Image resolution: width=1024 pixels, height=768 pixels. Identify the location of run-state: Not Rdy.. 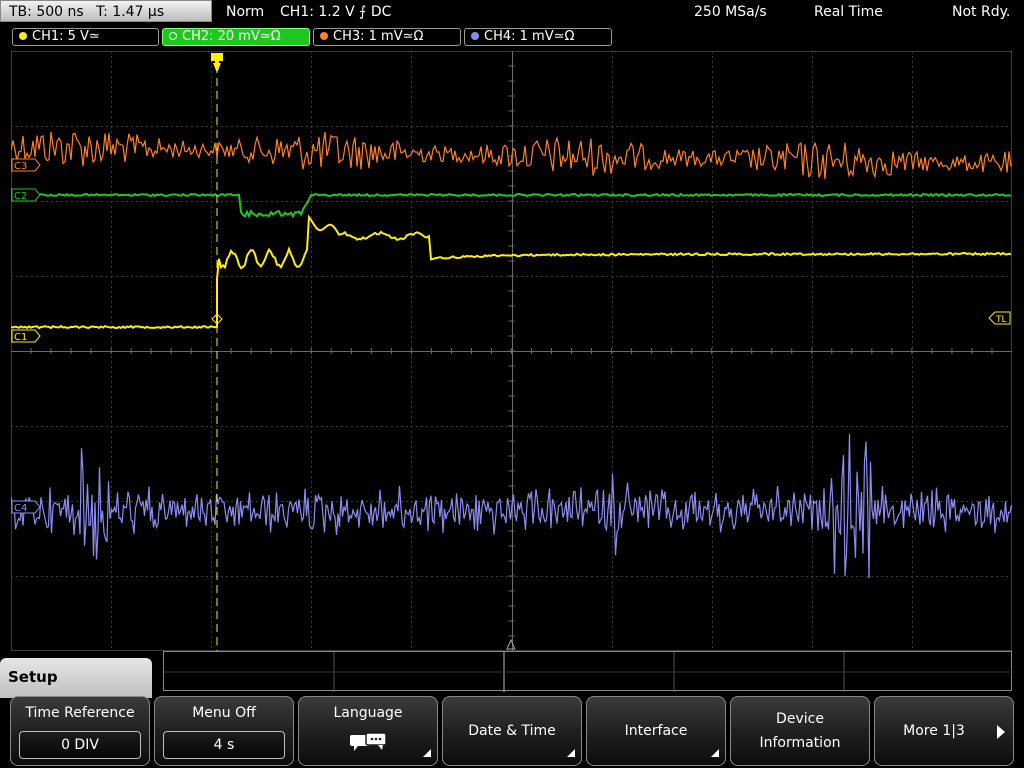
(981, 12).